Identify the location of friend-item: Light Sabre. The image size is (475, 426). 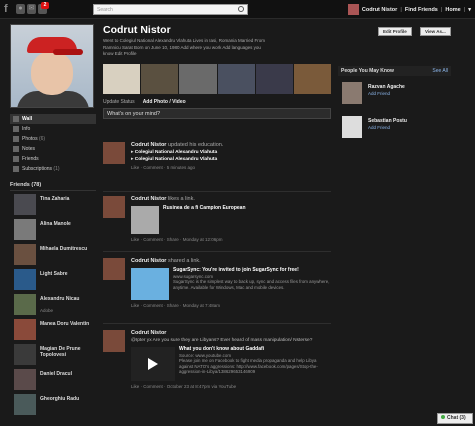
(53, 279).